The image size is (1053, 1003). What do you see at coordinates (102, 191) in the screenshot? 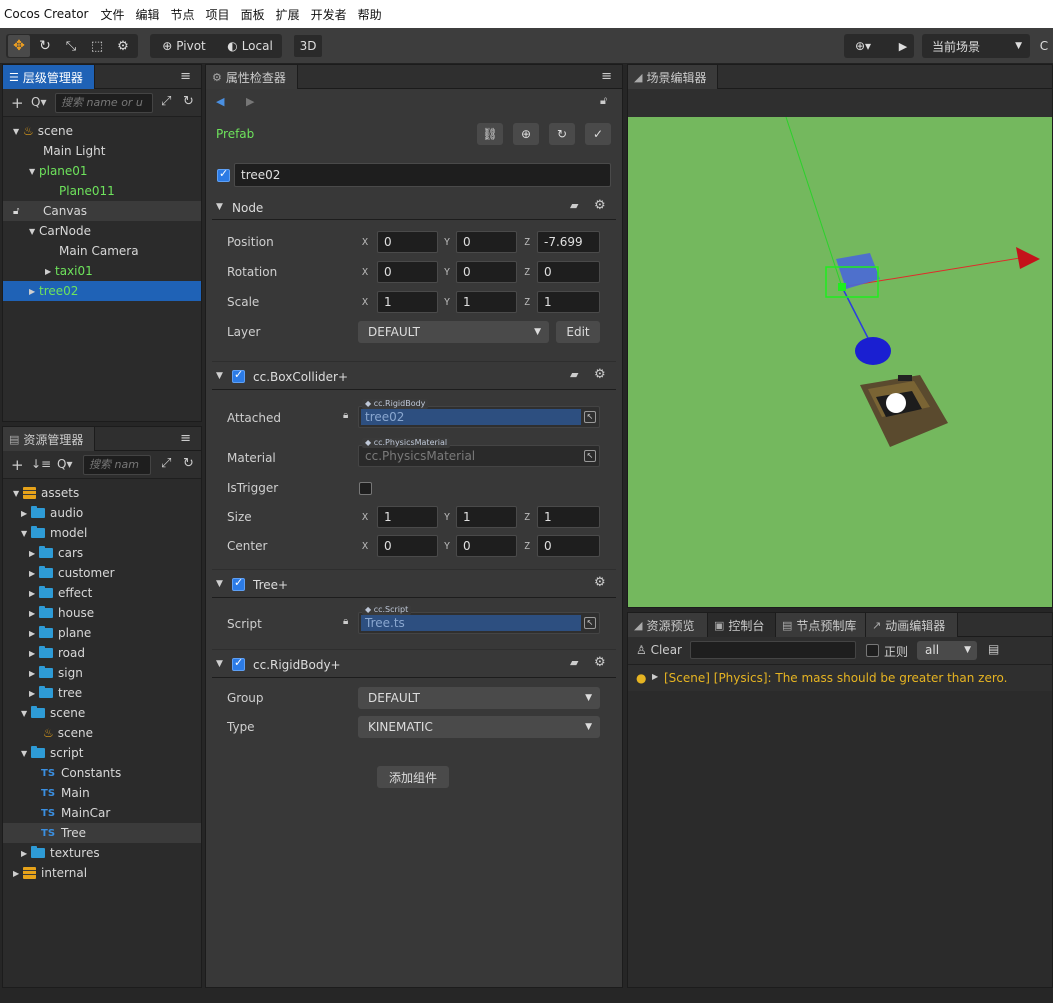
I see `tree-node-plane011: Plane011` at bounding box center [102, 191].